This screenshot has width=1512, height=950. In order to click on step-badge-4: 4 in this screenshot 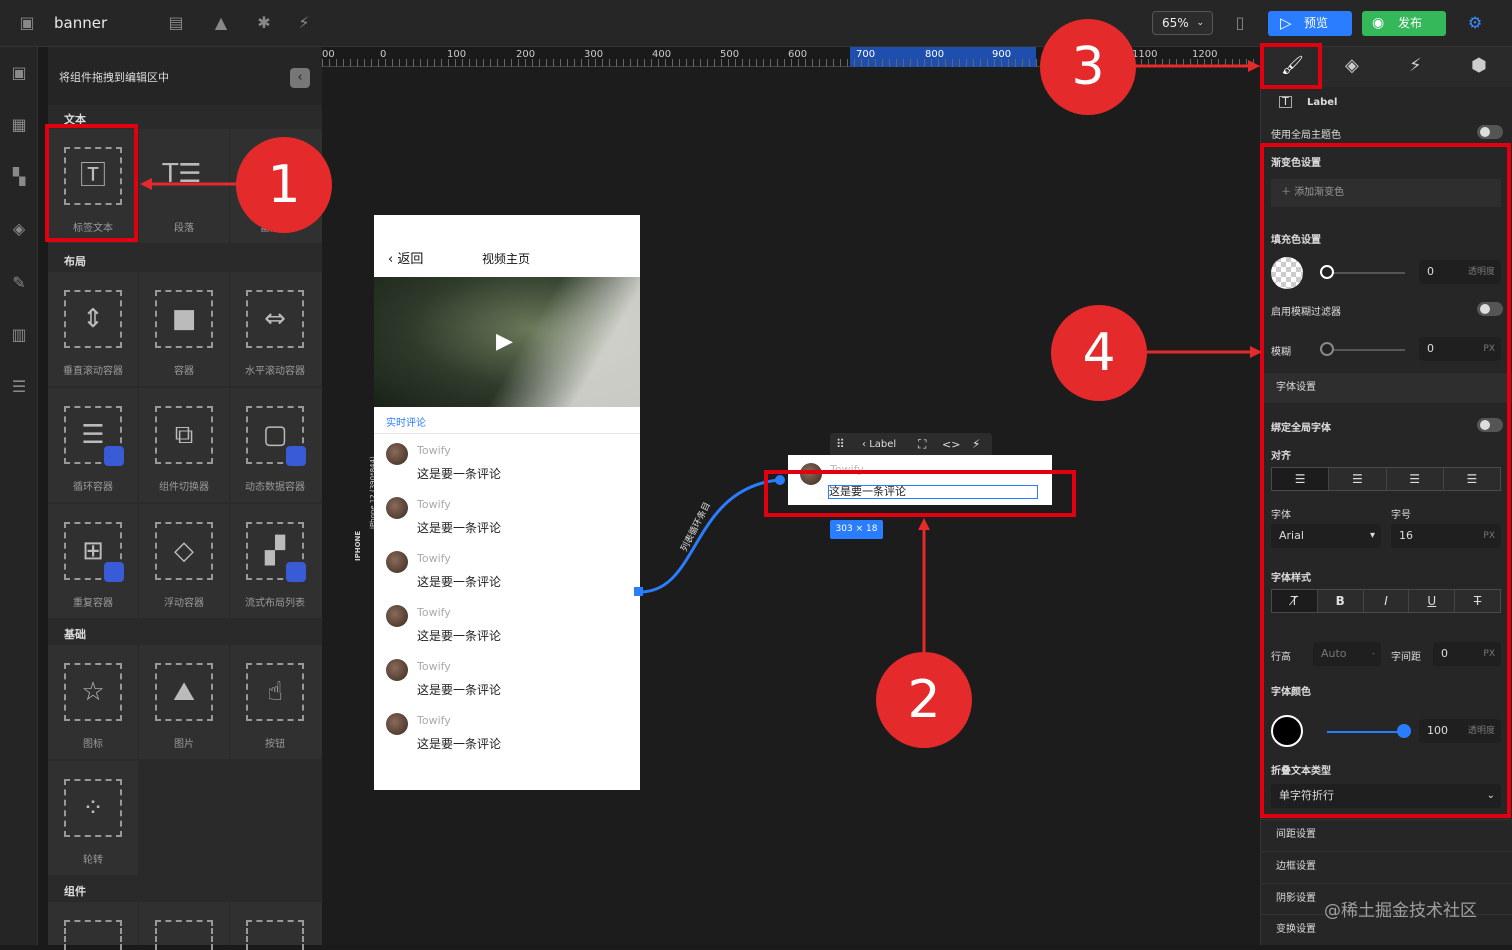, I will do `click(1099, 353)`.